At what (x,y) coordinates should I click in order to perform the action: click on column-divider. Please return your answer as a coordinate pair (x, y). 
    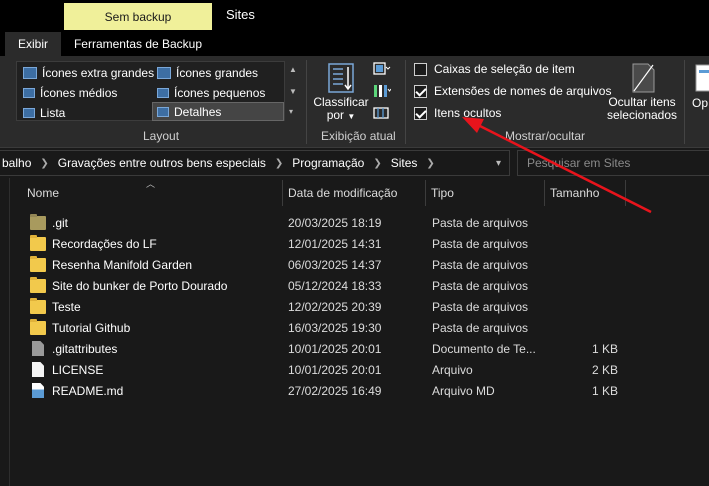
    Looking at the image, I should click on (625, 193).